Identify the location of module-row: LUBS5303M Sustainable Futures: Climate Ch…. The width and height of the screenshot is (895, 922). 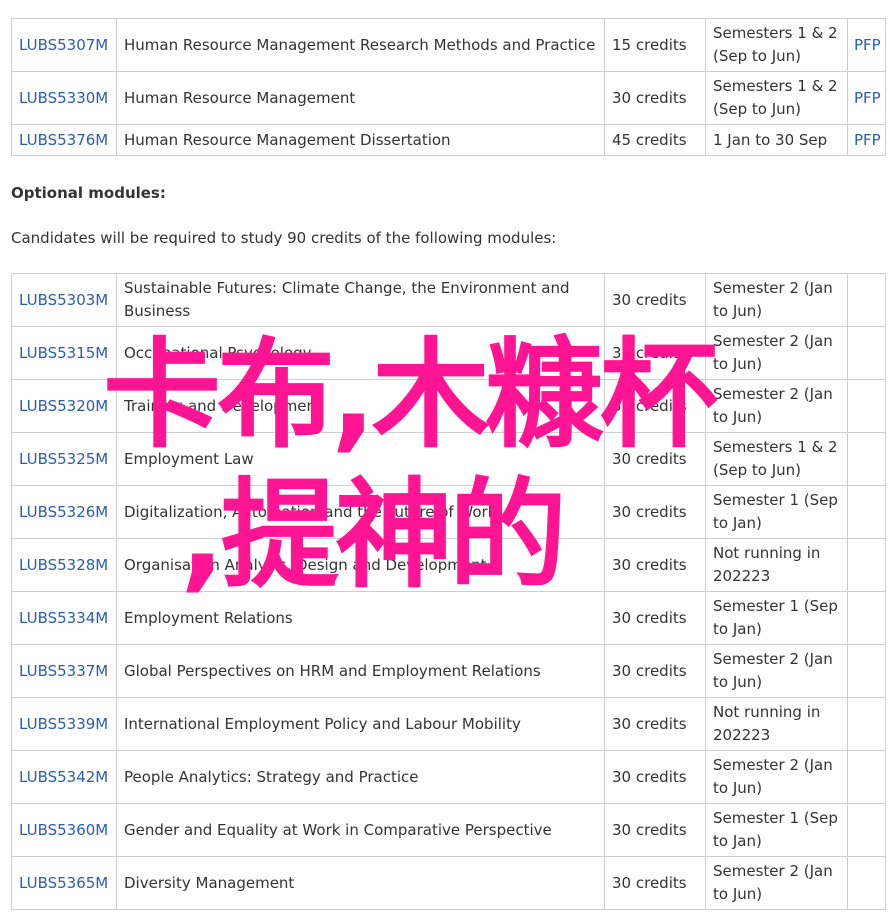
(448, 300).